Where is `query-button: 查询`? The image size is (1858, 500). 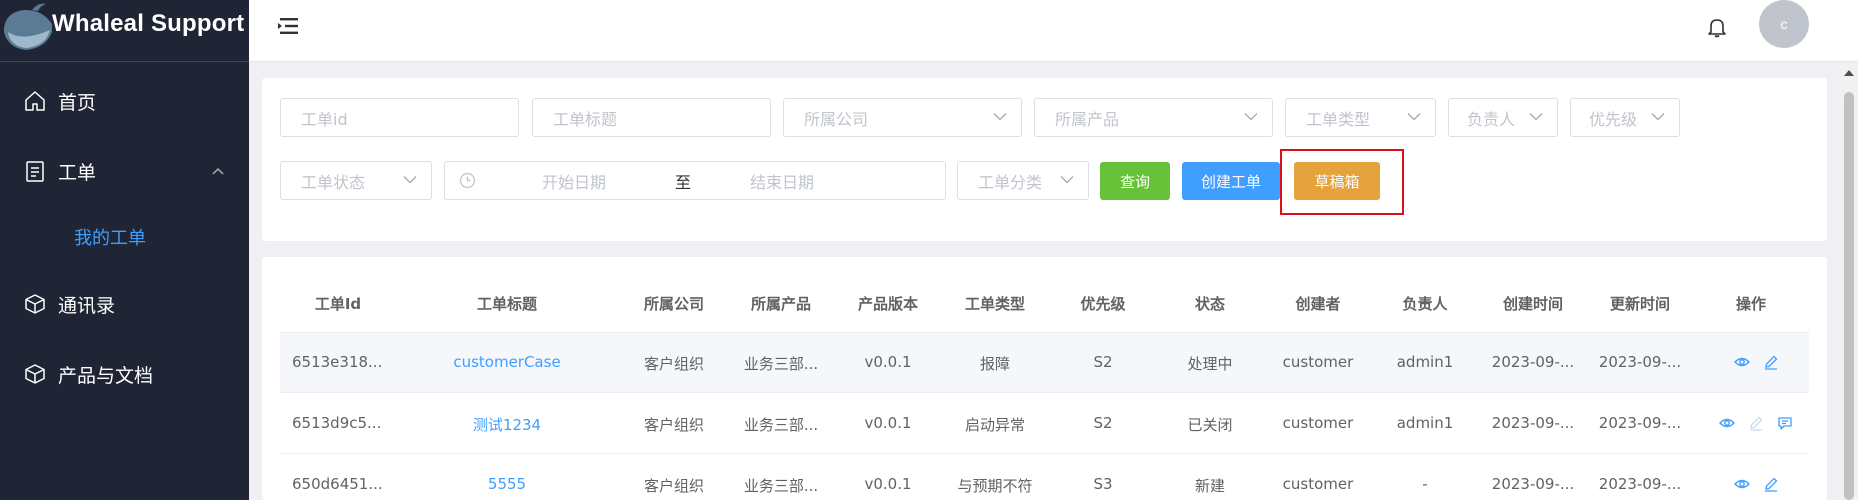 query-button: 查询 is located at coordinates (1135, 181).